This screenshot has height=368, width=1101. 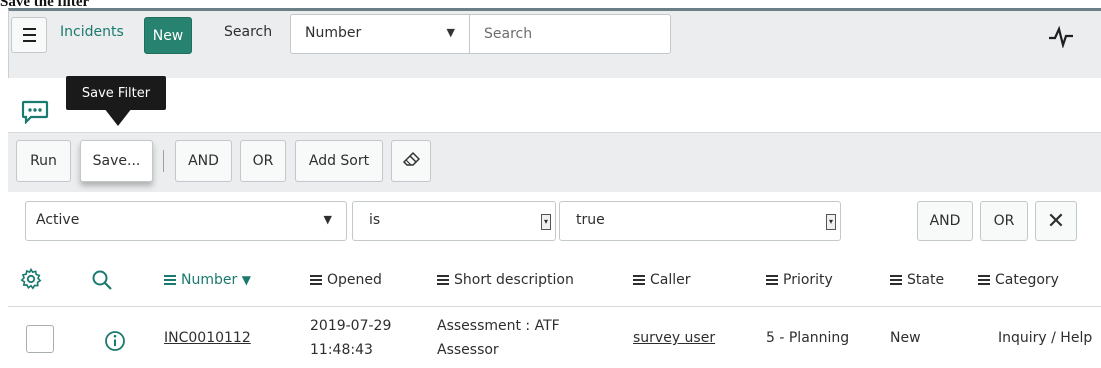 I want to click on save-filter-tooltip: Save Filter, so click(x=116, y=93).